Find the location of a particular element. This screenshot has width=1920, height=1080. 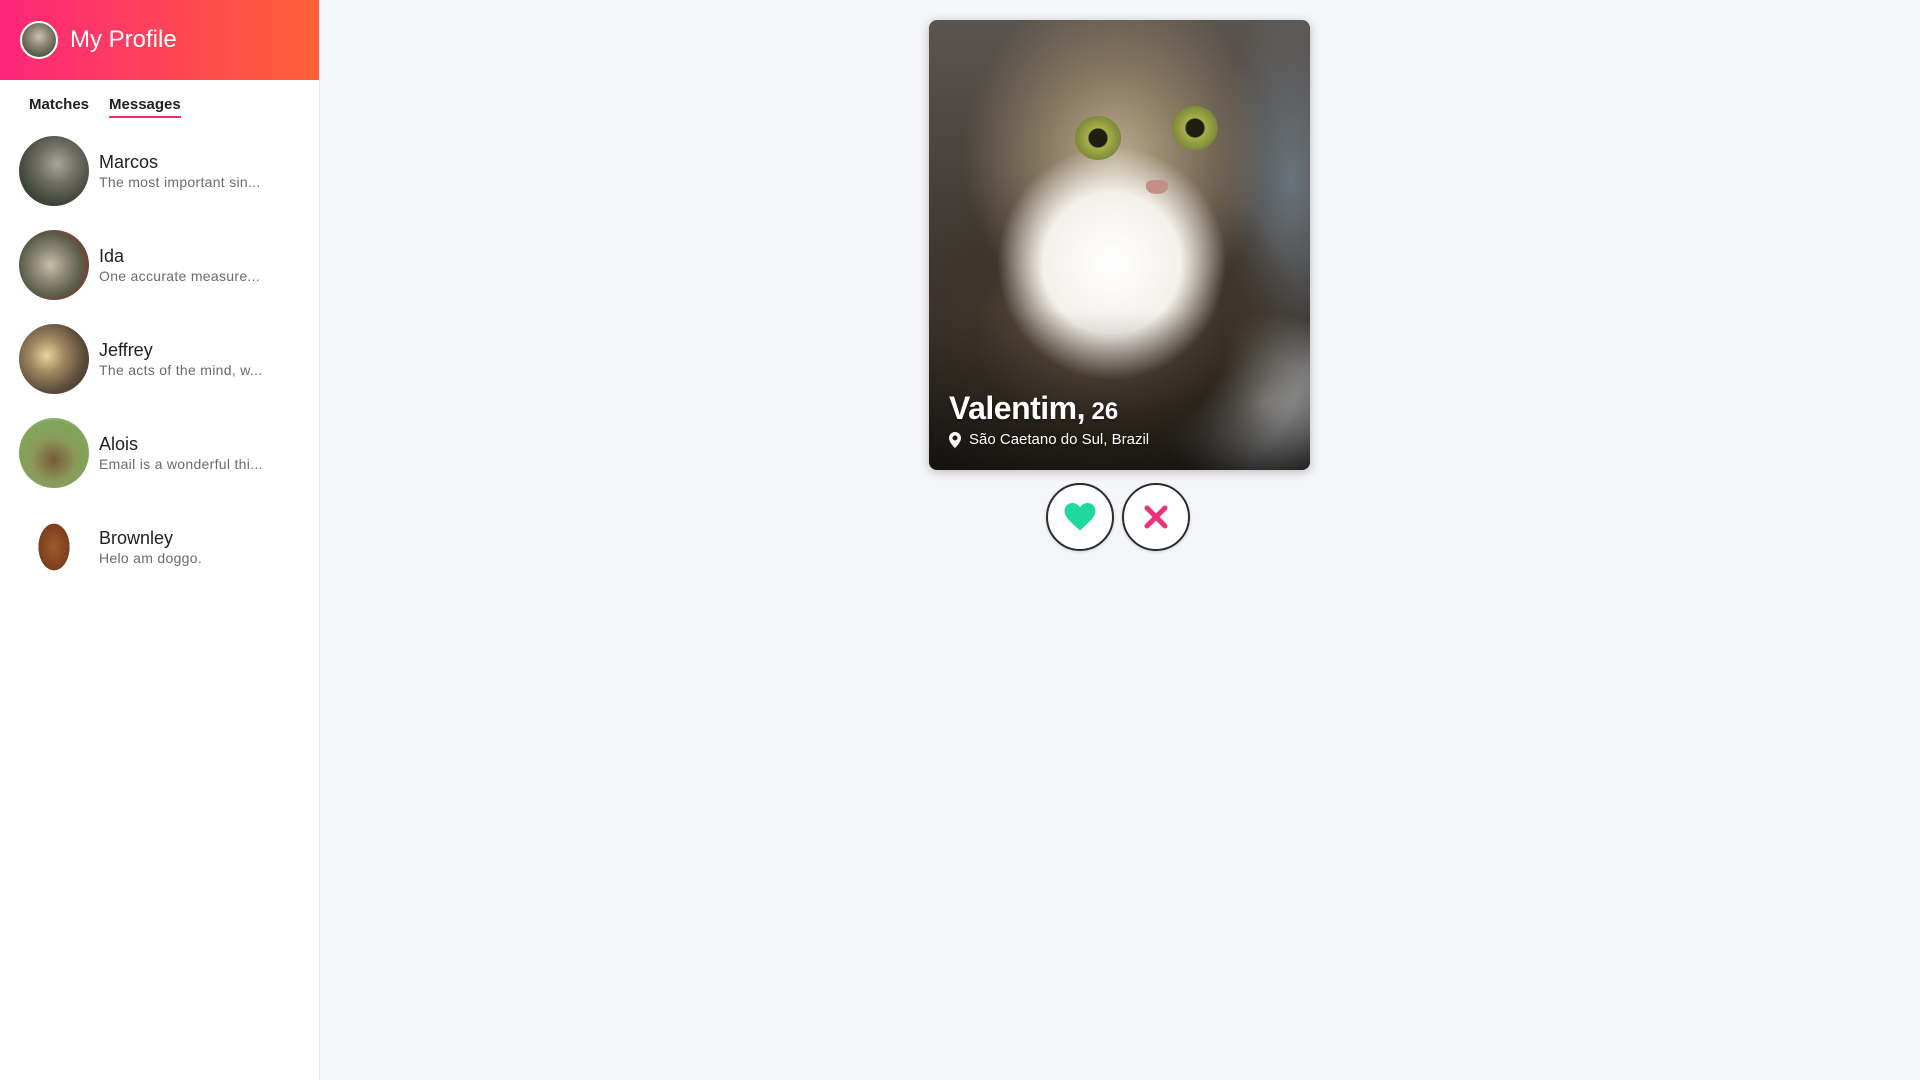

tab-matches: Matches is located at coordinates (59, 107).